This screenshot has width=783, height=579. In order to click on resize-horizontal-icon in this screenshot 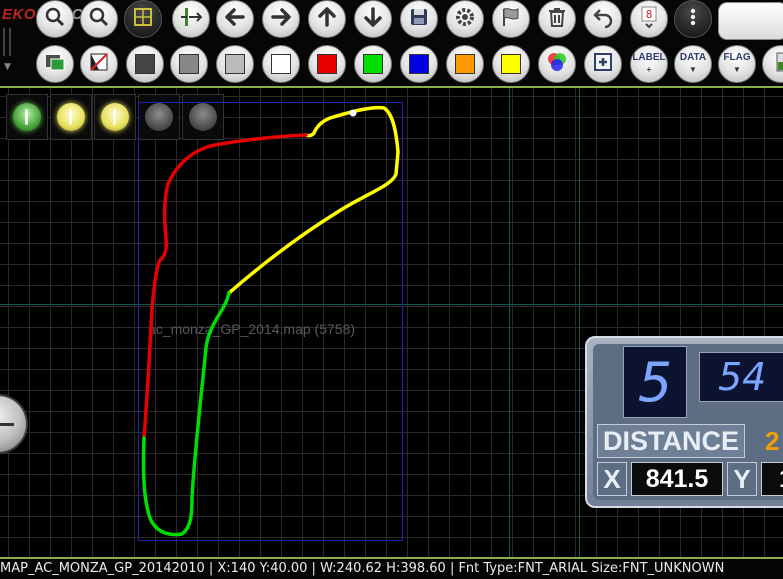, I will do `click(191, 19)`.